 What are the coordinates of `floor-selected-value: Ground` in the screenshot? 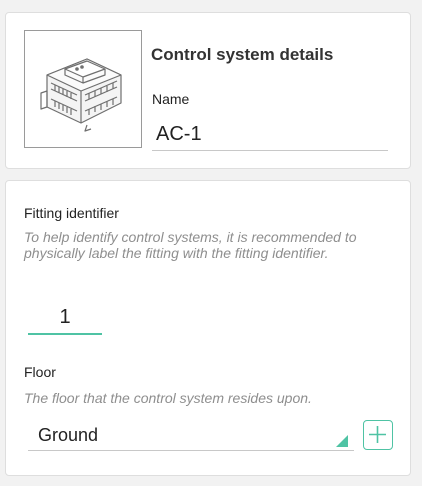 It's located at (68, 435).